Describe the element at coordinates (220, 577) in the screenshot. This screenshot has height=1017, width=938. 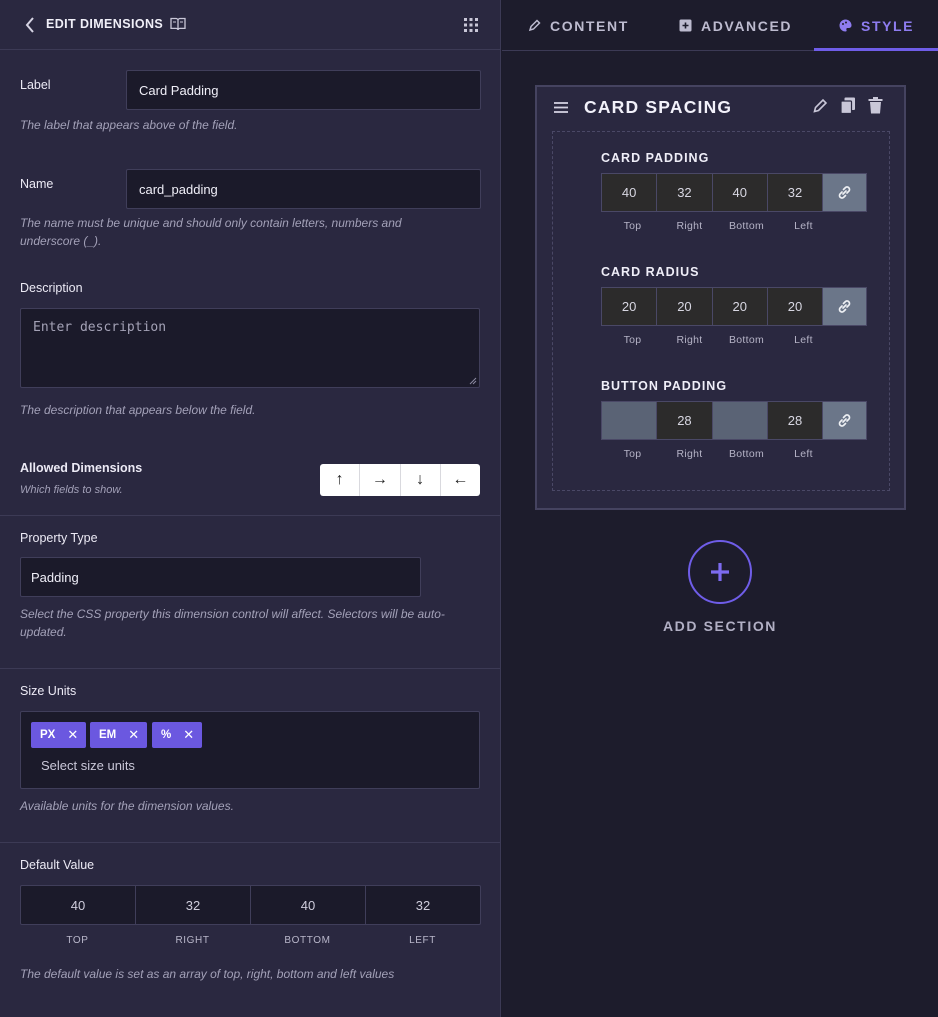
I see `property-type-select: Padding` at that location.